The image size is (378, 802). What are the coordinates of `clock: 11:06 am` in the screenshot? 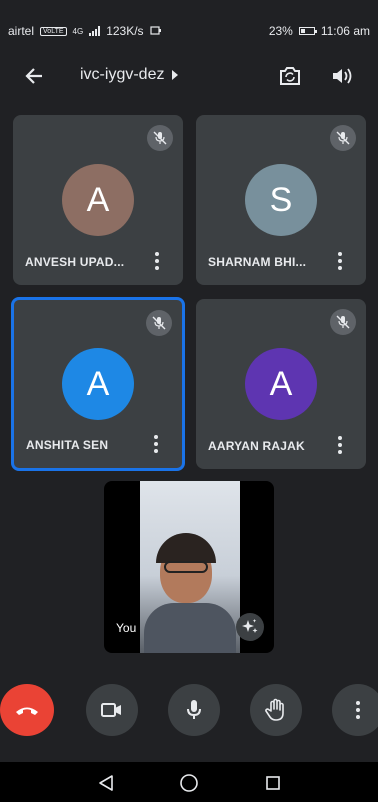 It's located at (345, 31).